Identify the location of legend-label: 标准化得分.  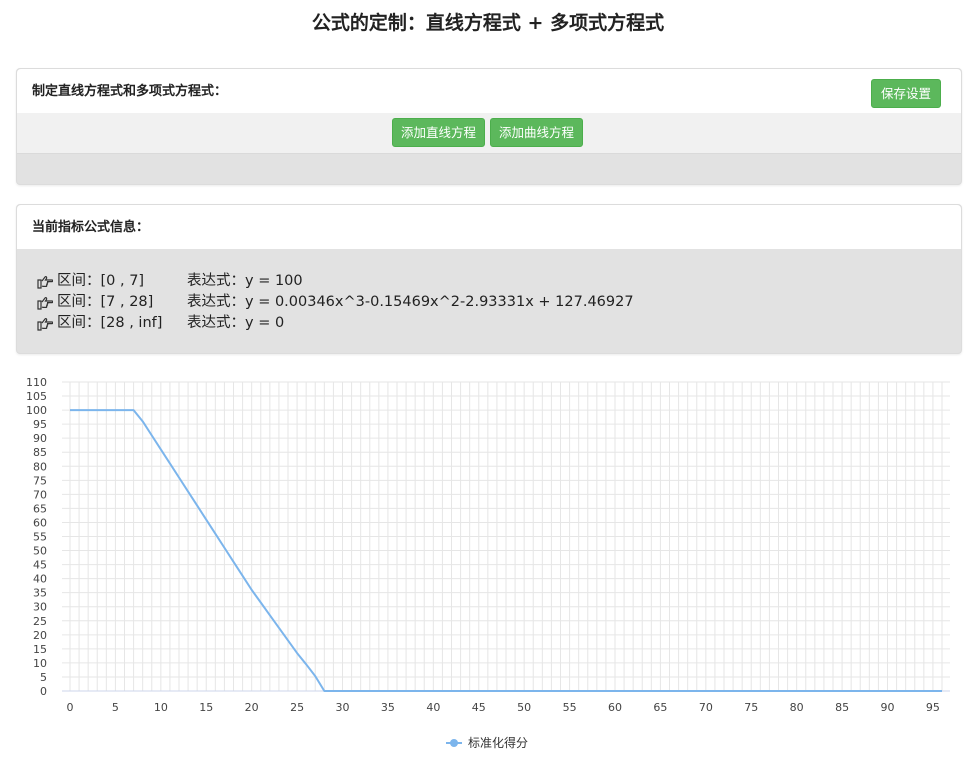
(498, 742).